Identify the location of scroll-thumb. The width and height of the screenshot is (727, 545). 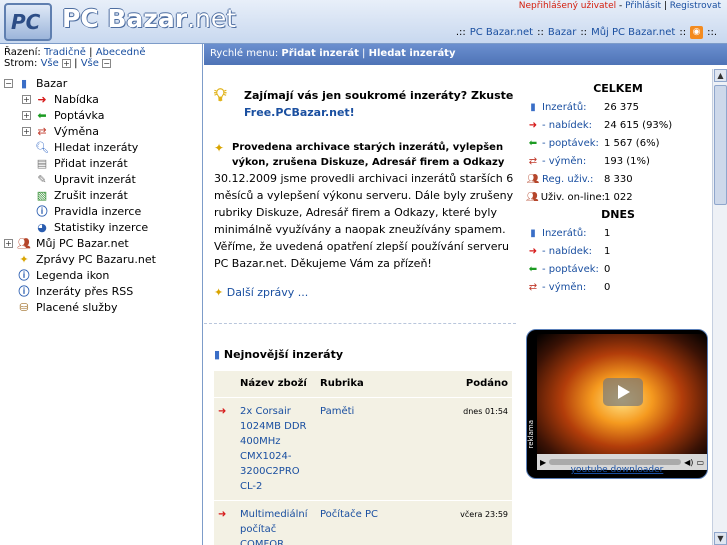
(720, 145).